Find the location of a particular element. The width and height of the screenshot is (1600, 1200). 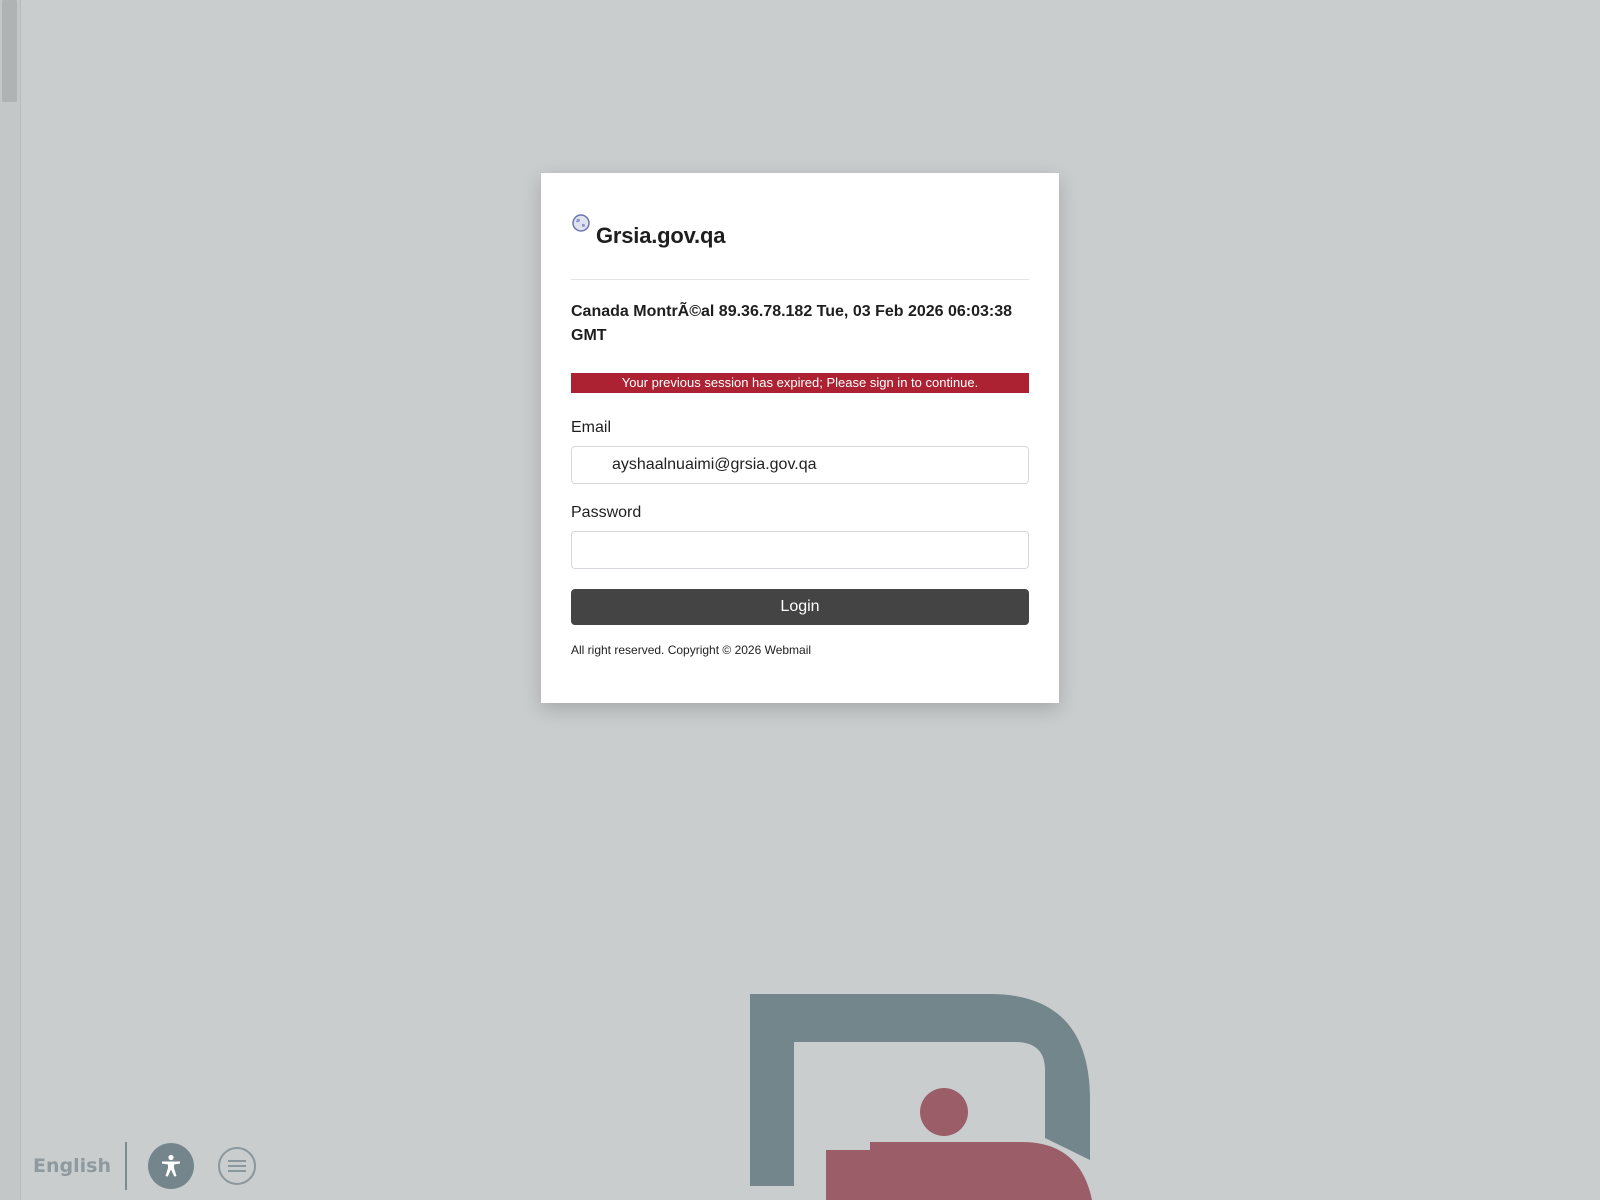

scrollbar is located at coordinates (10, 600).